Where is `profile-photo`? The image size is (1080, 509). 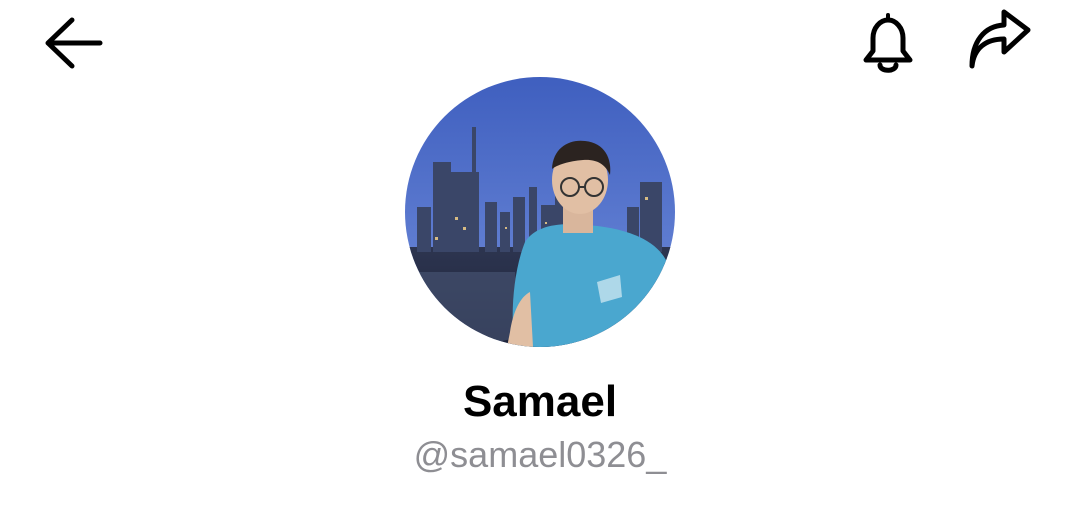
profile-photo is located at coordinates (540, 212).